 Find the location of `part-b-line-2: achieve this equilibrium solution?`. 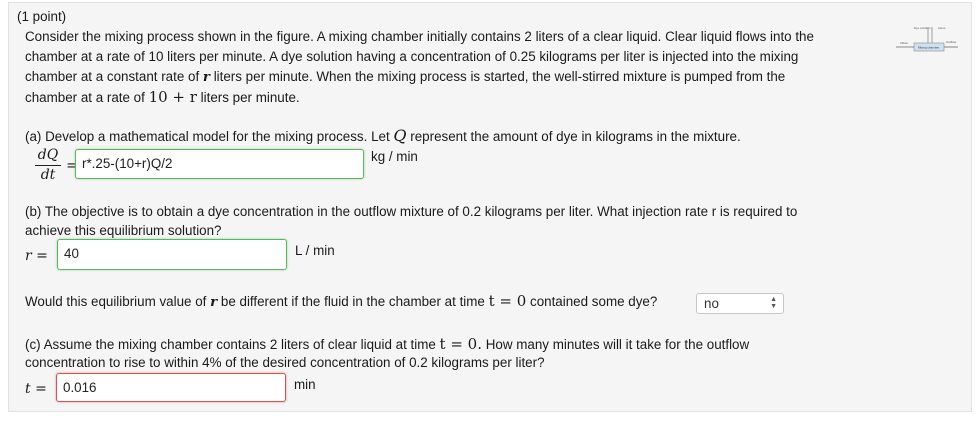

part-b-line-2: achieve this equilibrium solution? is located at coordinates (123, 230).